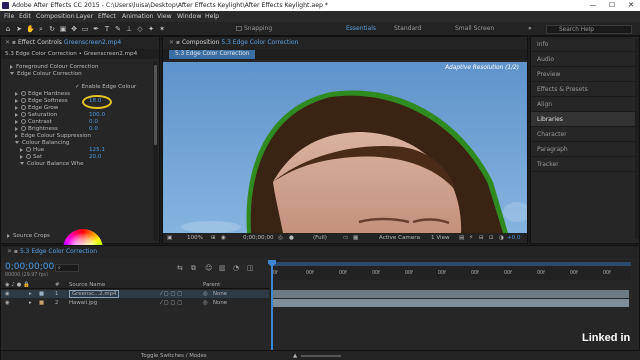 This screenshot has height=360, width=640. Describe the element at coordinates (53, 136) in the screenshot. I see `effect-row: Edge Colour Suppression` at that location.